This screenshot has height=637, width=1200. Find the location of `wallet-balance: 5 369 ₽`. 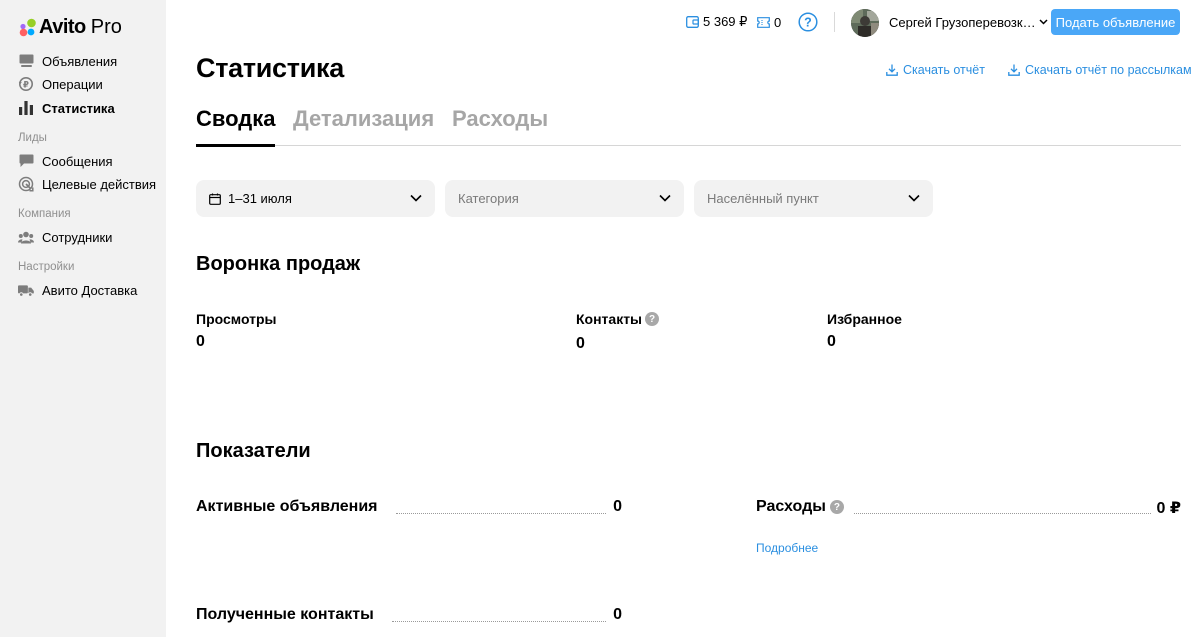

wallet-balance: 5 369 ₽ is located at coordinates (716, 22).